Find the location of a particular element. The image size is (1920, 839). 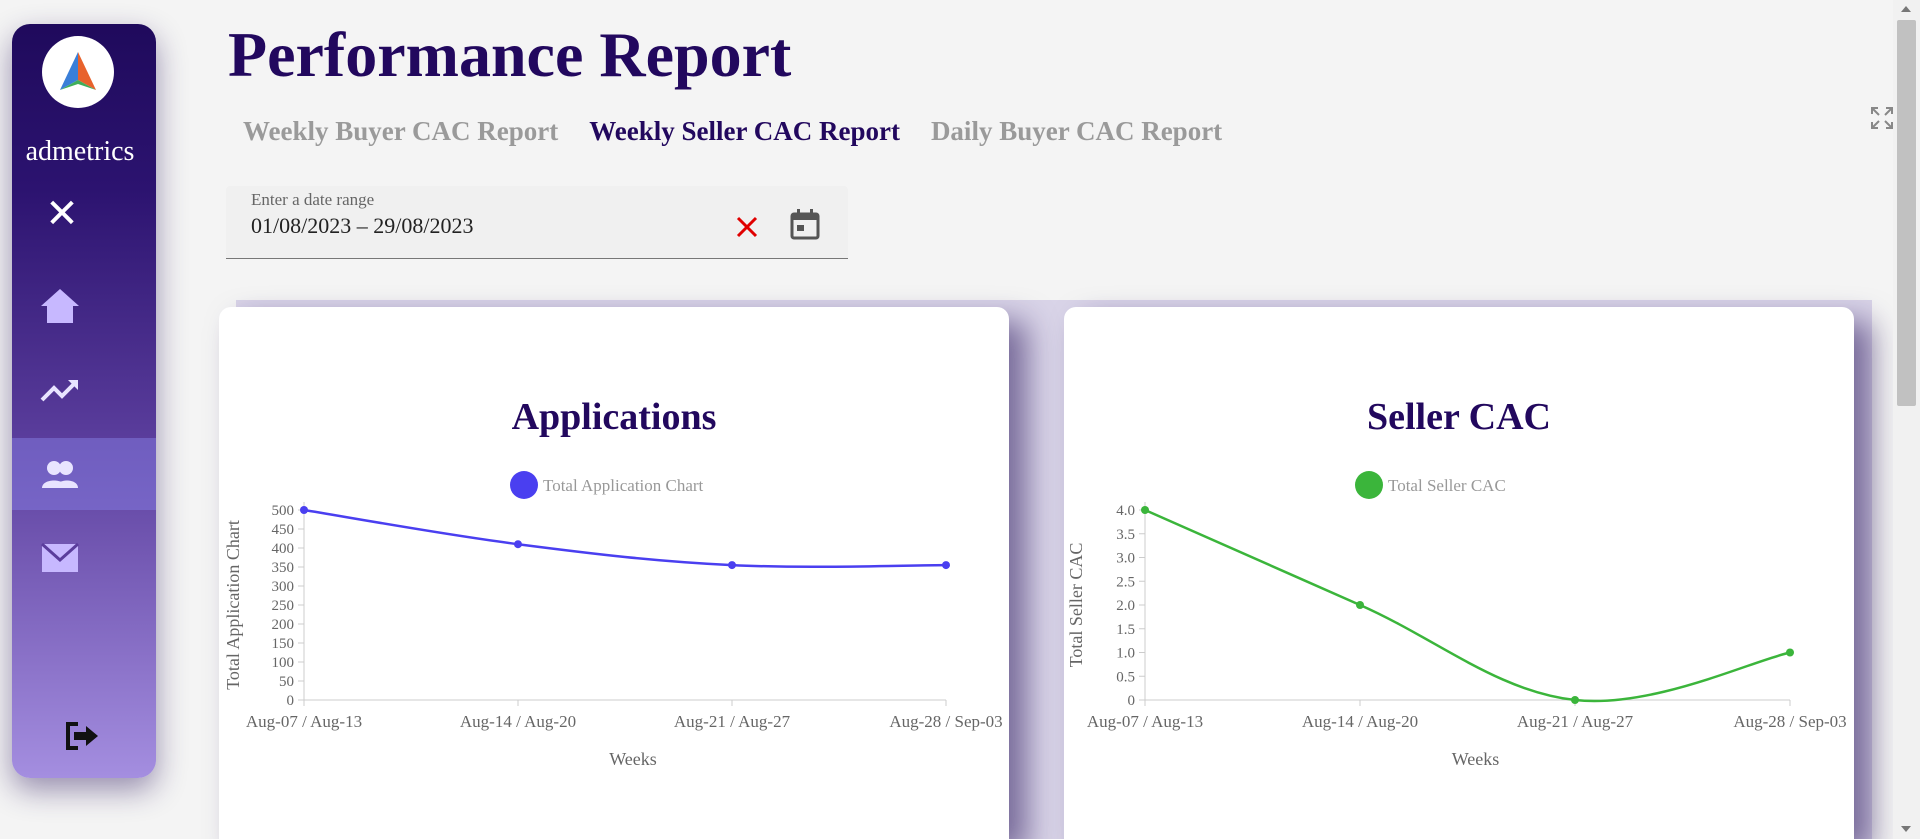

sidebar: admetrics ✕ is located at coordinates (84, 401).